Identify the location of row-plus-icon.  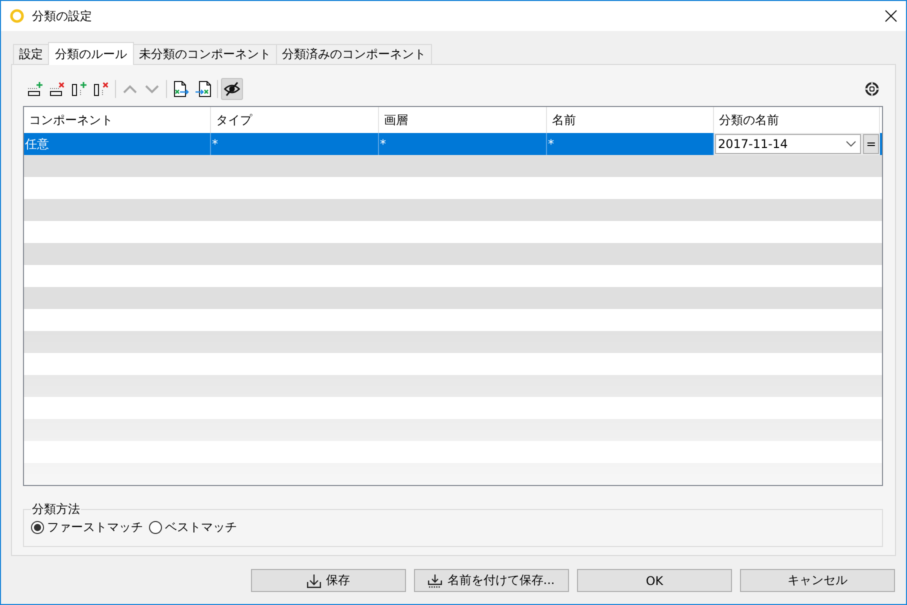
(35, 89).